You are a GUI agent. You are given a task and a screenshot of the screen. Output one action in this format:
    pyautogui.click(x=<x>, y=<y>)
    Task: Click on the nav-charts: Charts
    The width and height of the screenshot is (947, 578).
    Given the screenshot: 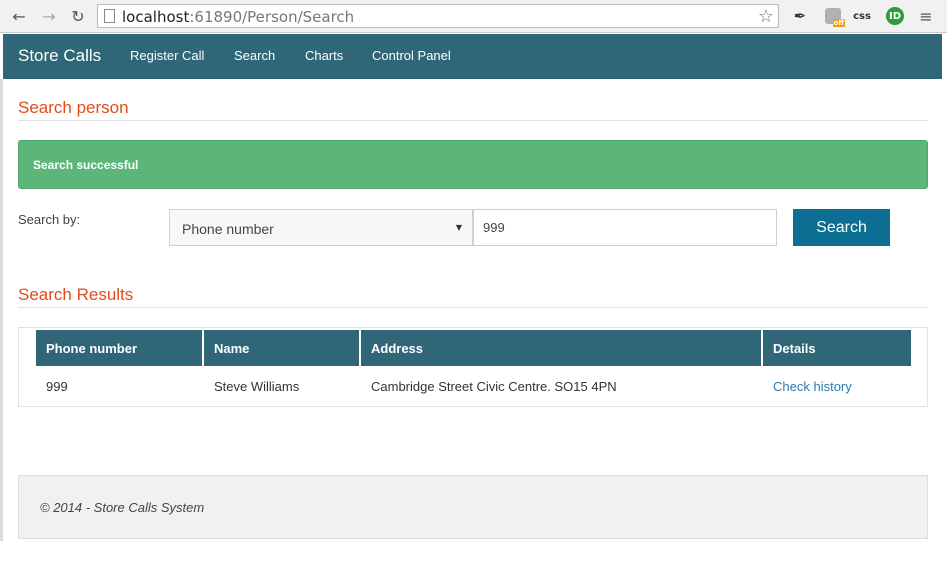 What is the action you would take?
    pyautogui.click(x=324, y=55)
    